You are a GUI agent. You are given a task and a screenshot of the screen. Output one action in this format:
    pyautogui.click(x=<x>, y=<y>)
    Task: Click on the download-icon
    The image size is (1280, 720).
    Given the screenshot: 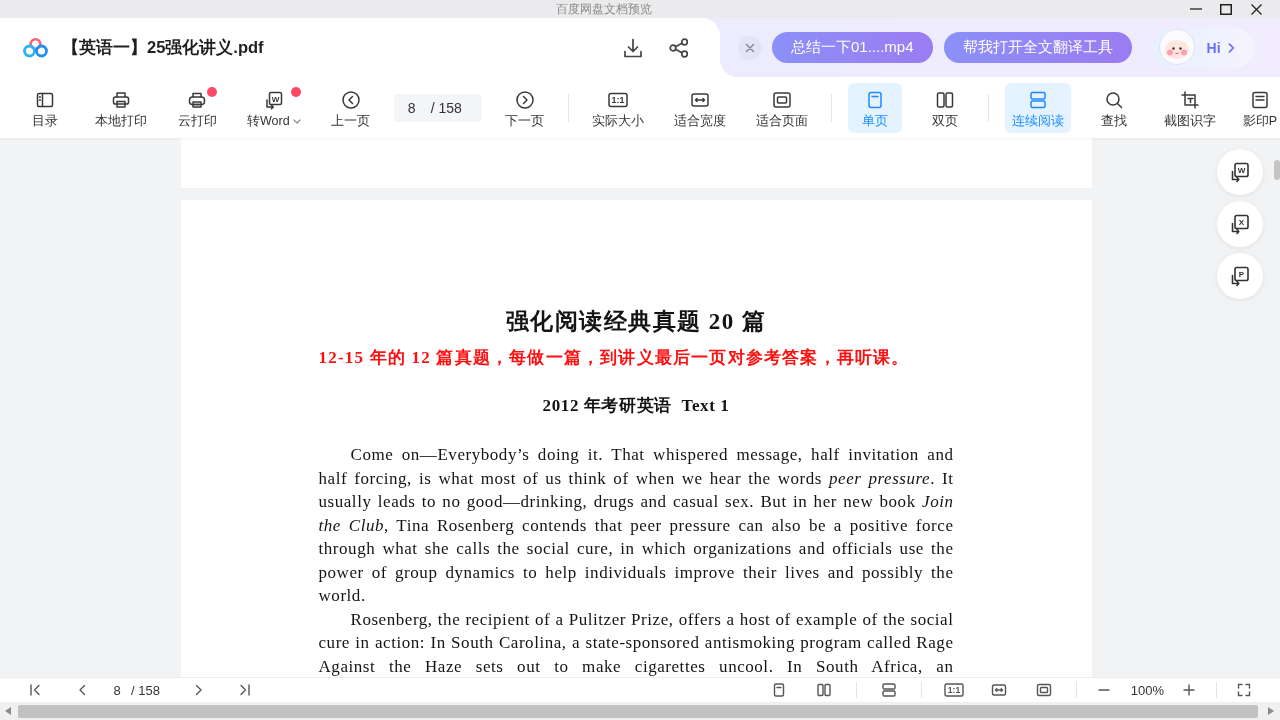 What is the action you would take?
    pyautogui.click(x=633, y=47)
    